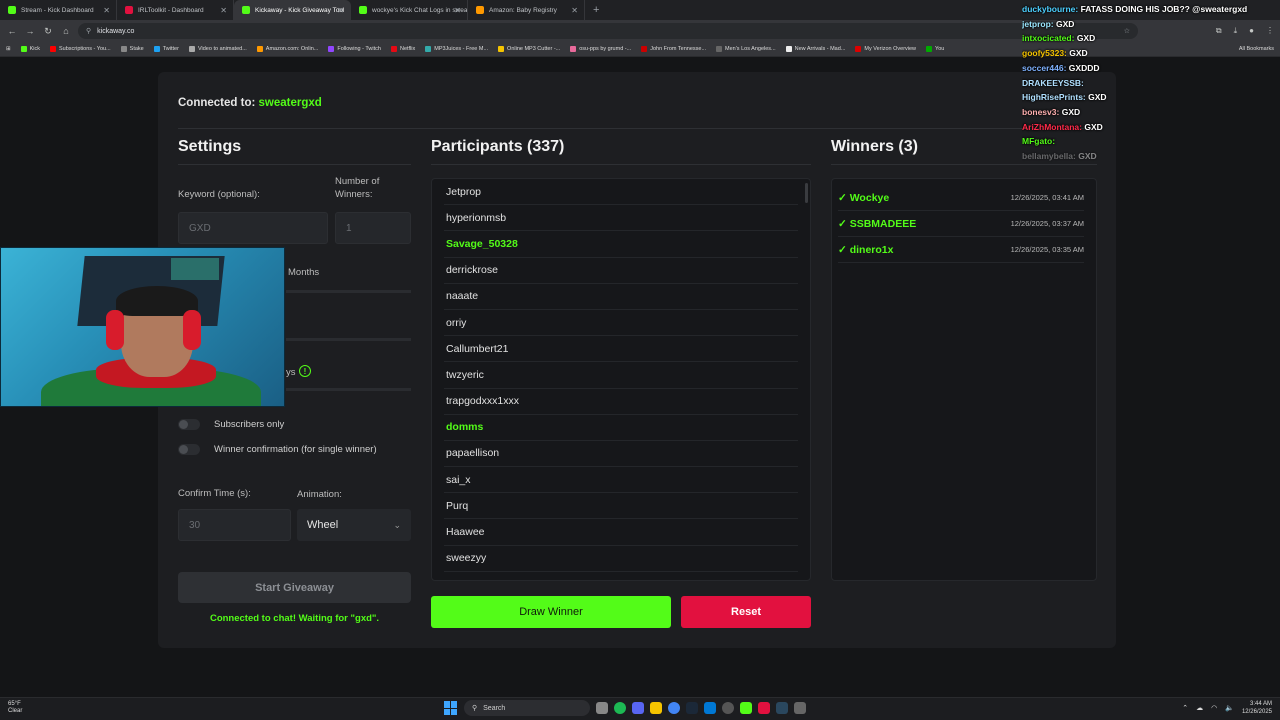 This screenshot has height=720, width=1280. What do you see at coordinates (319, 494) in the screenshot?
I see `animation-label: Animation:` at bounding box center [319, 494].